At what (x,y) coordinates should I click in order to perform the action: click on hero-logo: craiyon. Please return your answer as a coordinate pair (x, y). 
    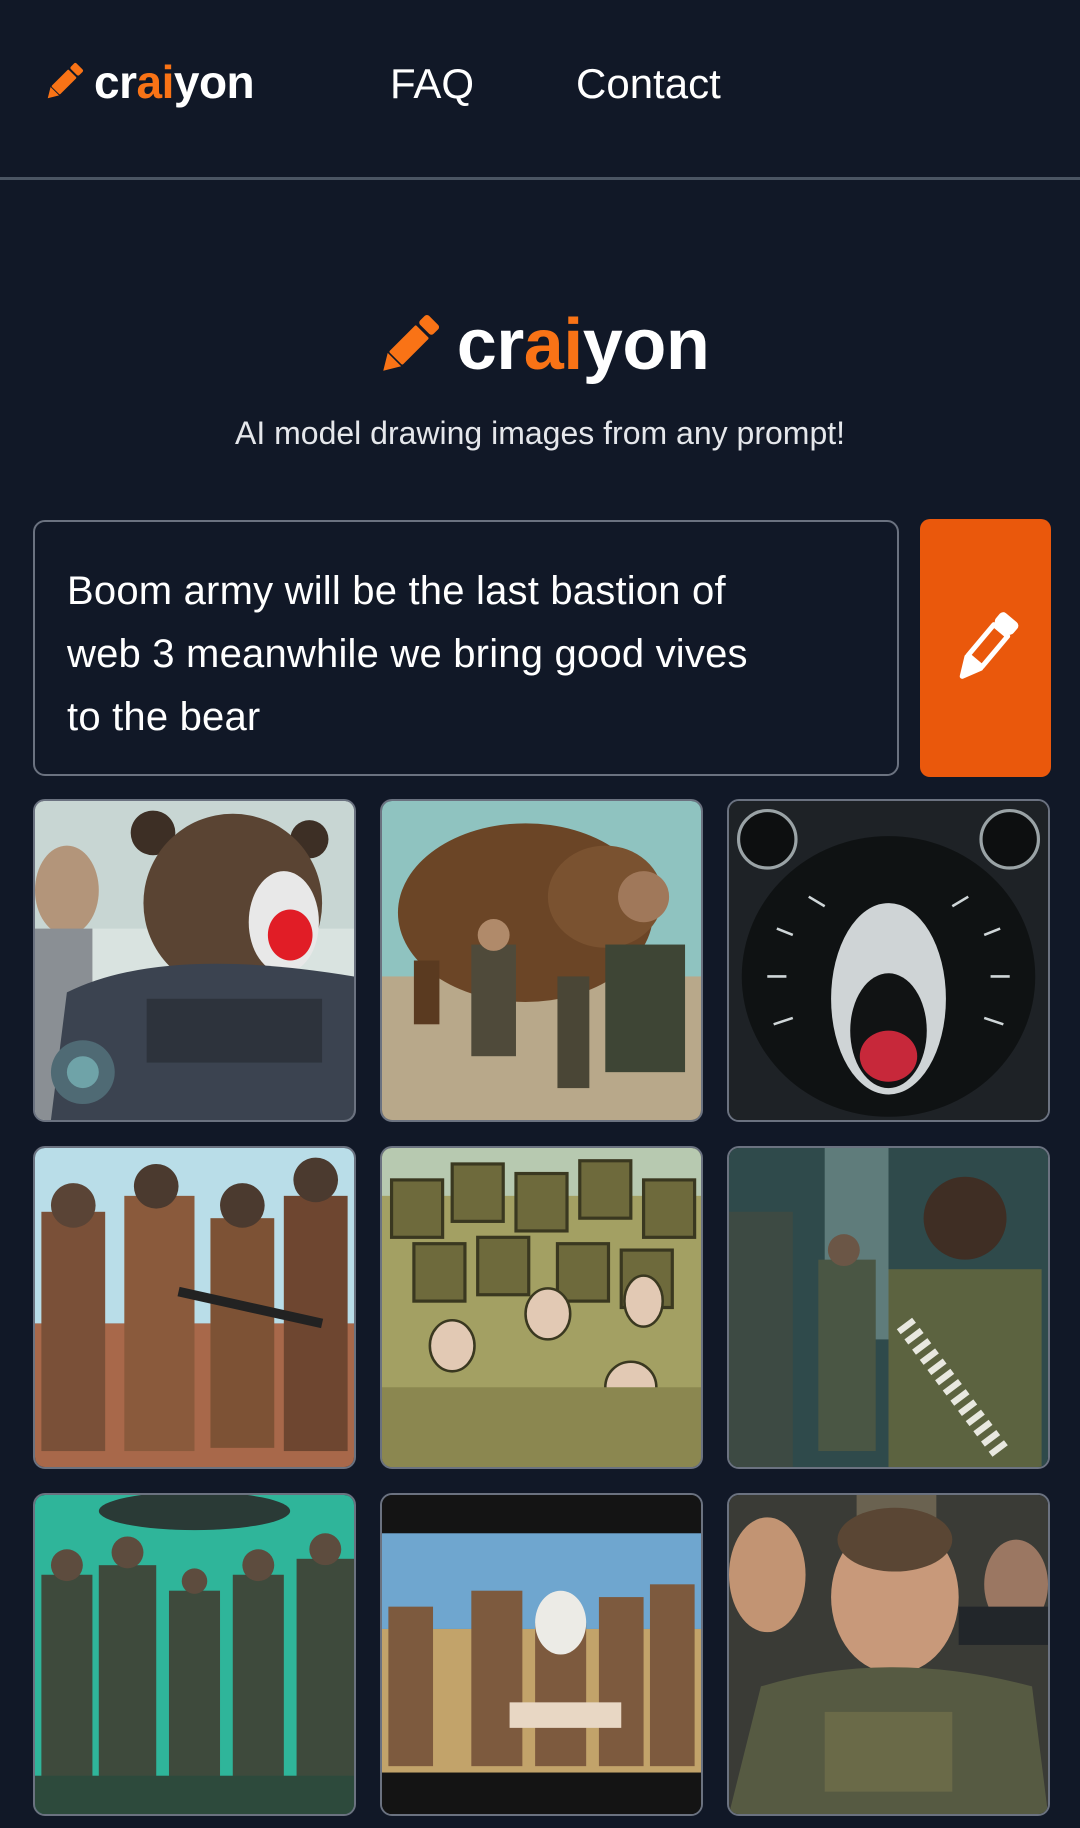
    Looking at the image, I should click on (540, 345).